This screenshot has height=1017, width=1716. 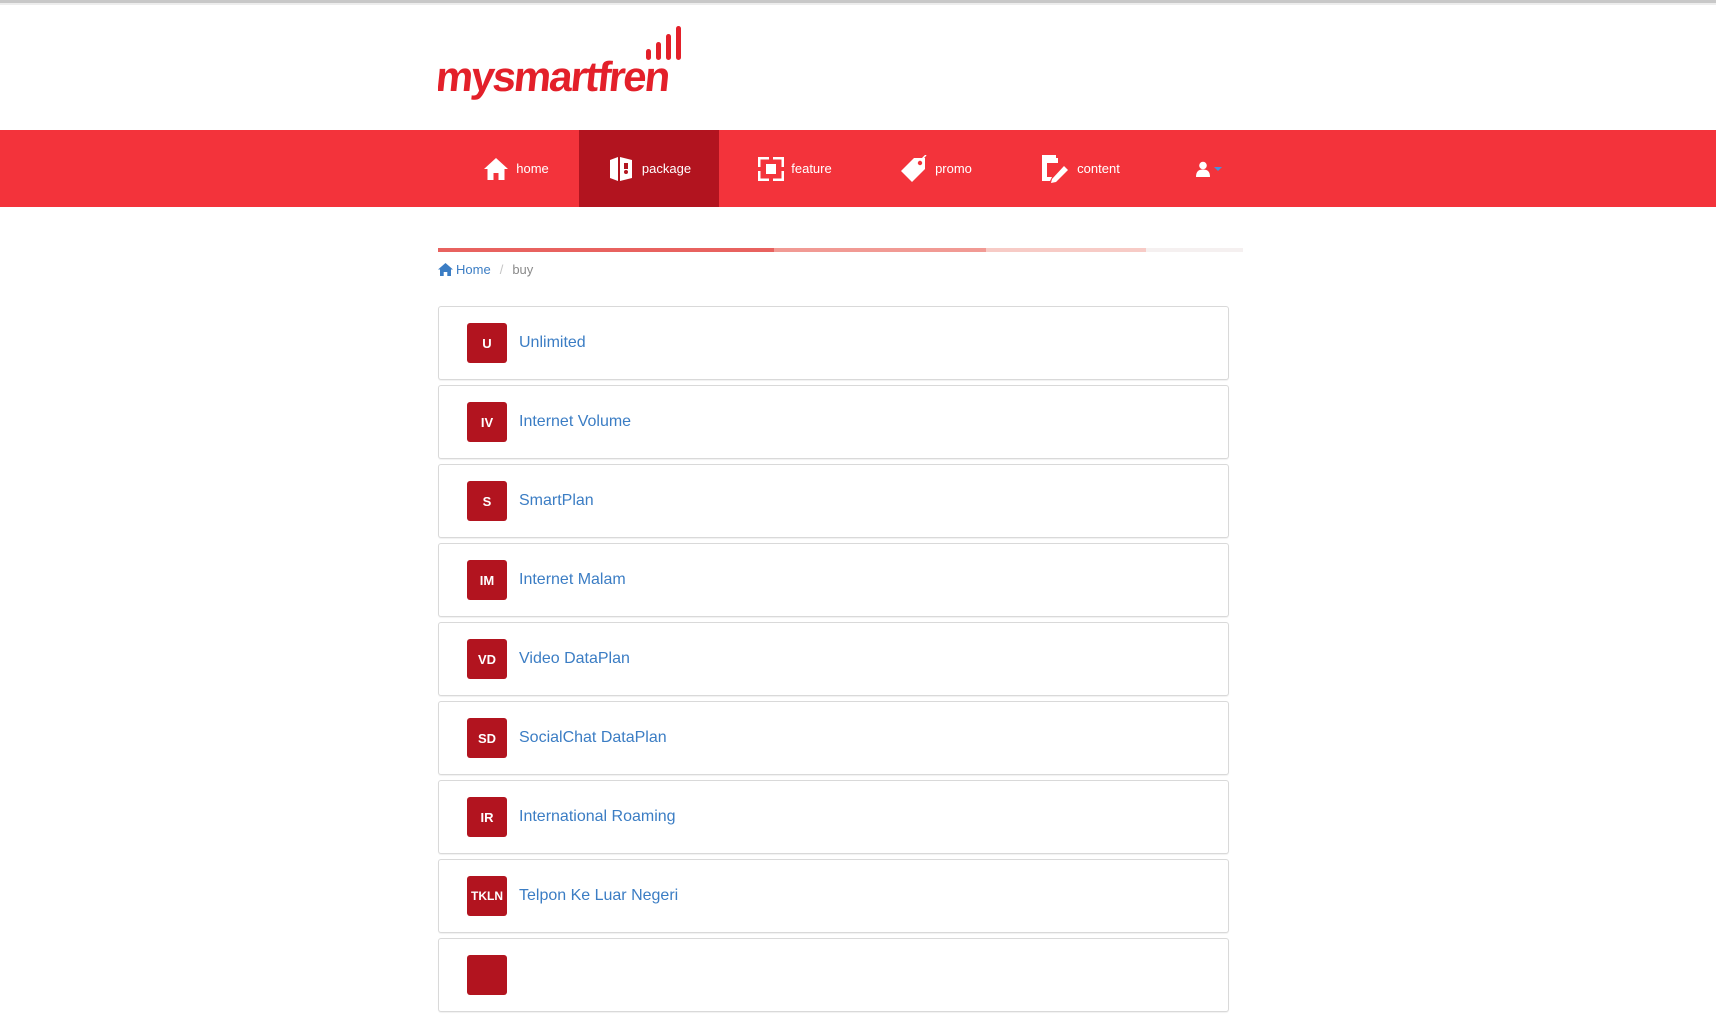 I want to click on user-menu-dropdown, so click(x=1208, y=168).